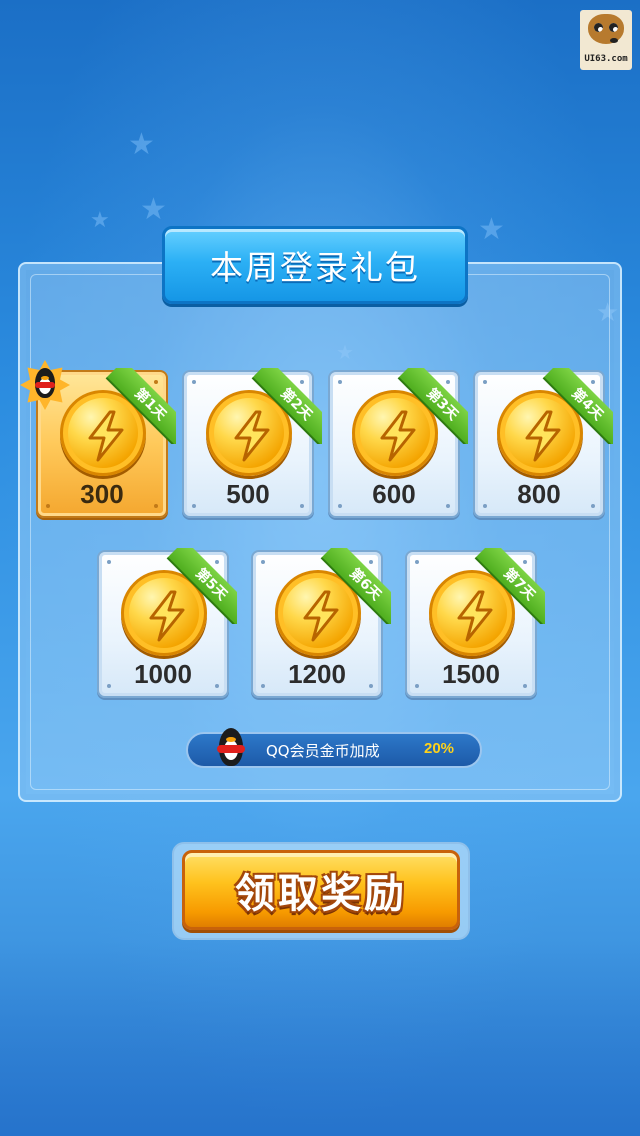 Image resolution: width=640 pixels, height=1136 pixels. I want to click on day-label: 第1天, so click(150, 404).